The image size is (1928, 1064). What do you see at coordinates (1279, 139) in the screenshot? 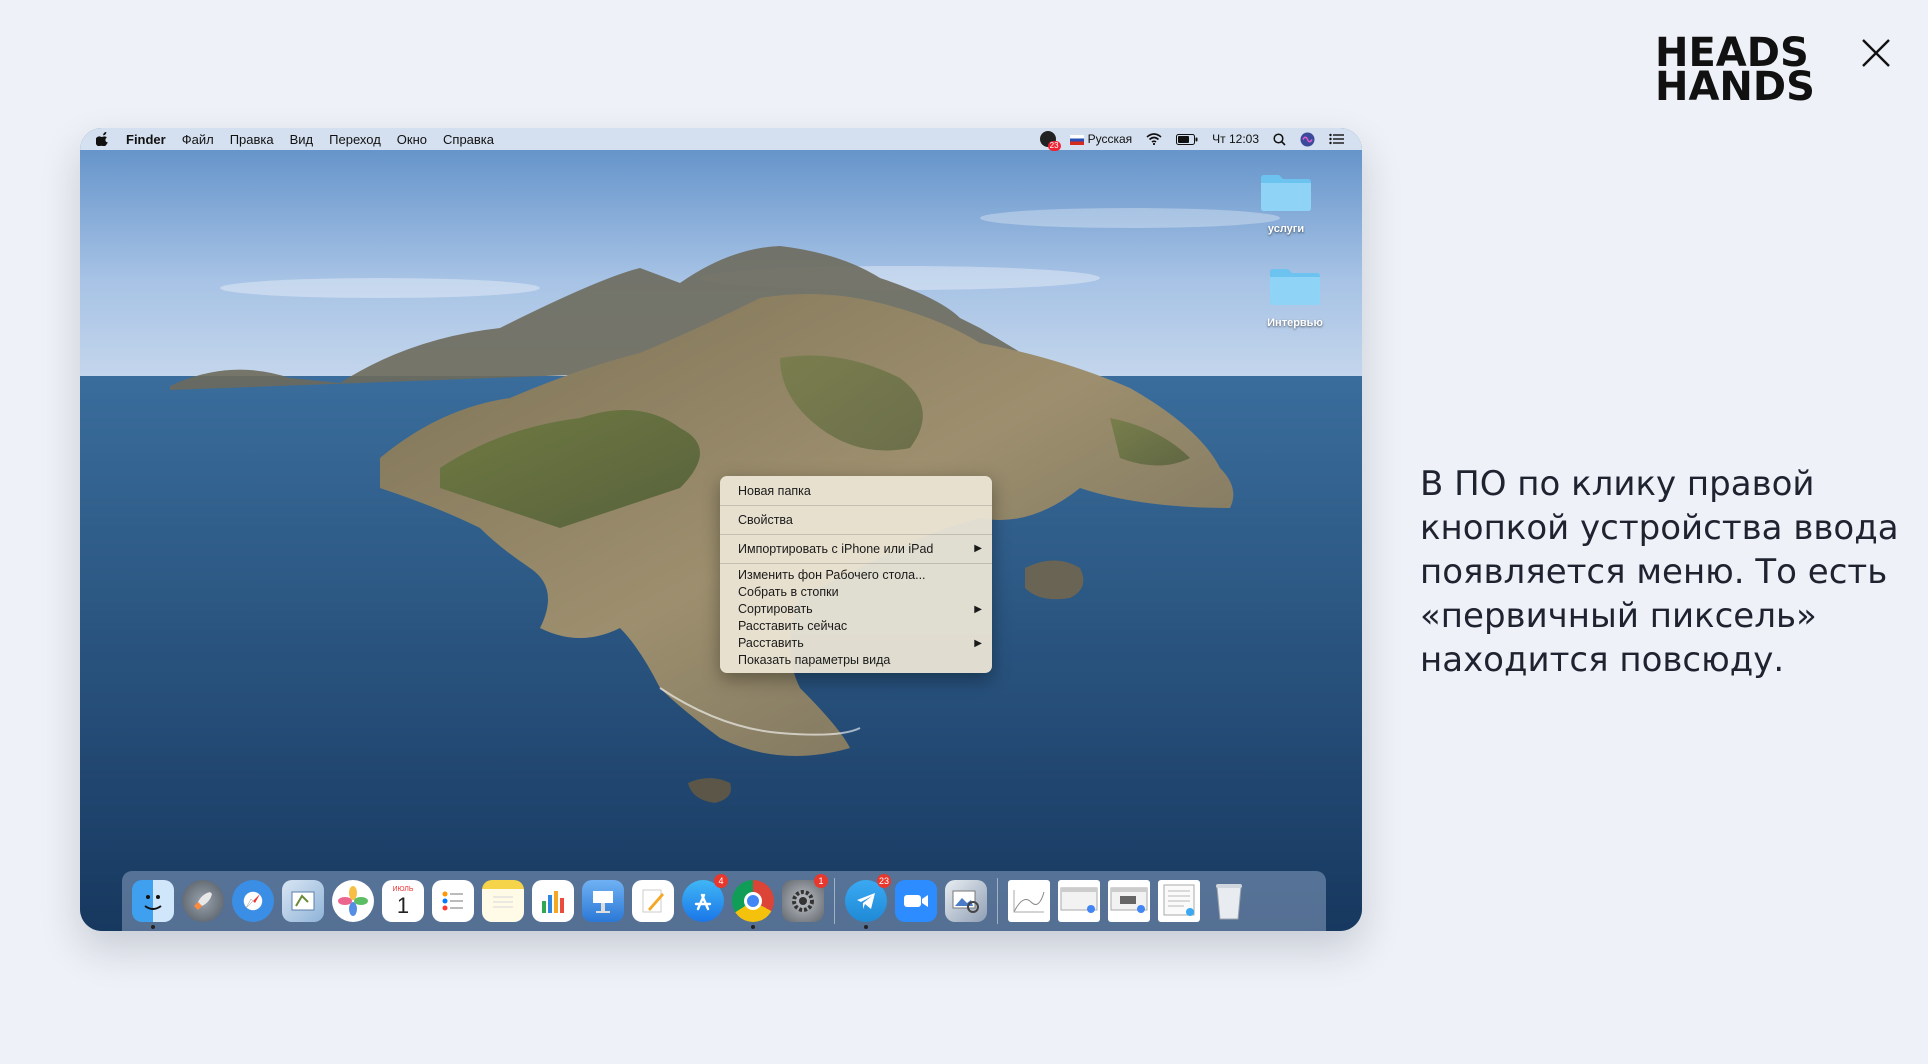
I see `spotlight-search-icon` at bounding box center [1279, 139].